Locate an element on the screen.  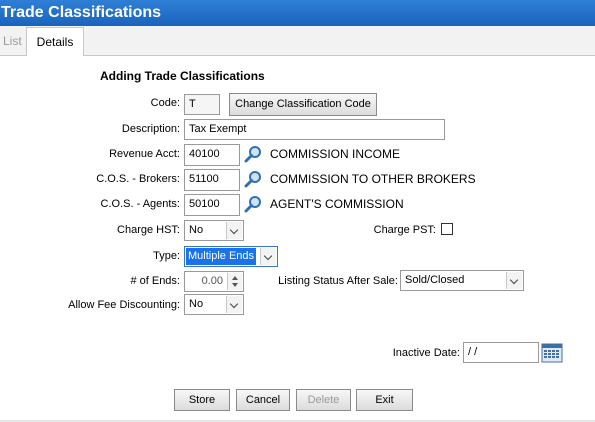
charge-hst-label: Charge HST: is located at coordinates (148, 230).